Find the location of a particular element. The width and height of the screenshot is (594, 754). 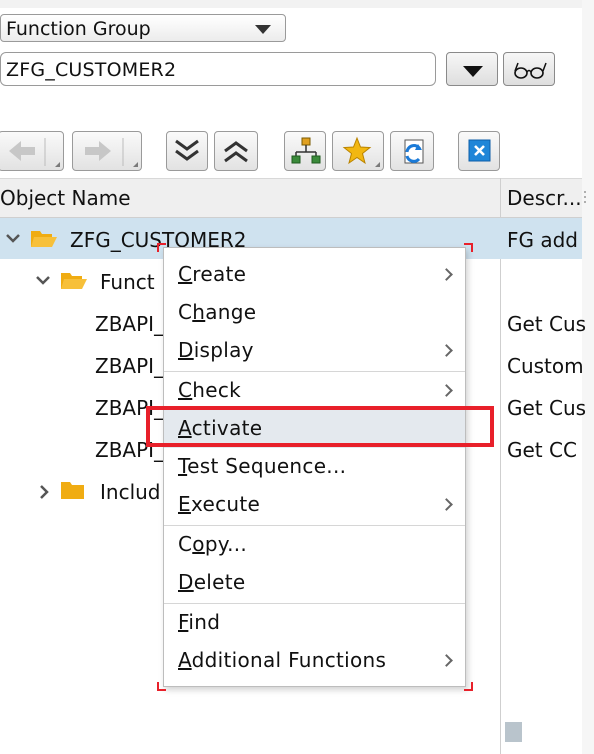

object-type-dropdown: Function Group is located at coordinates (143, 28).